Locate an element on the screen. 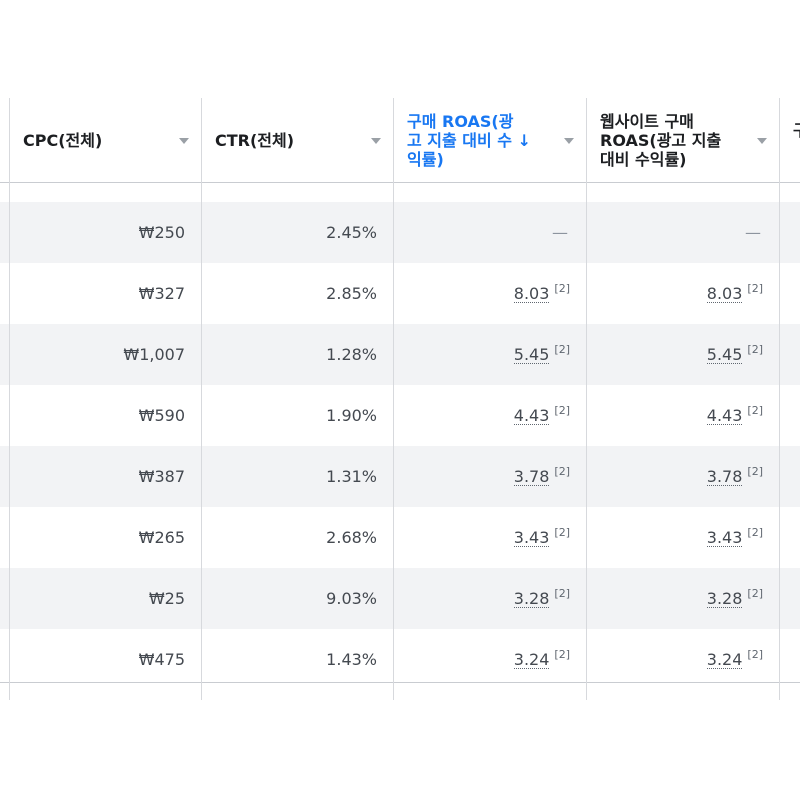 Image resolution: width=800 pixels, height=800 pixels. cell-website-roas: 3.78 [2] is located at coordinates (682, 476).